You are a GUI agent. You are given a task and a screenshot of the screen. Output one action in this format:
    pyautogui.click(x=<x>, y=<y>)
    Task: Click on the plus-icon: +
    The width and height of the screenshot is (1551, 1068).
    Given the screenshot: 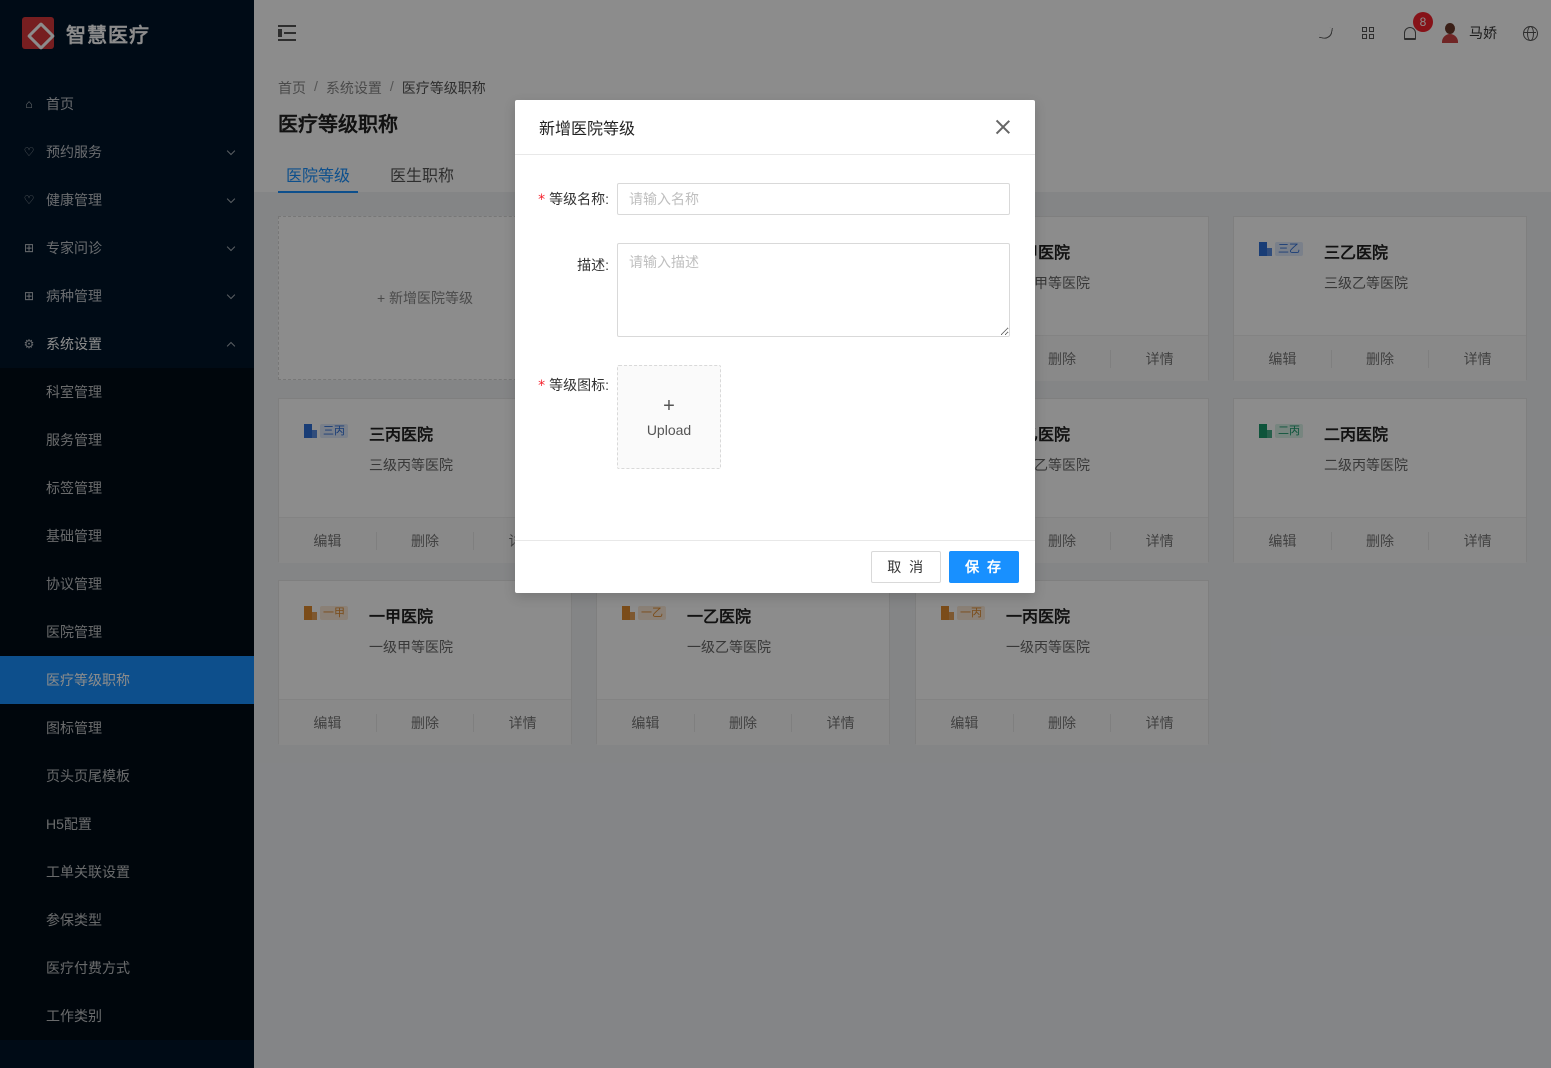 What is the action you would take?
    pyautogui.click(x=669, y=406)
    